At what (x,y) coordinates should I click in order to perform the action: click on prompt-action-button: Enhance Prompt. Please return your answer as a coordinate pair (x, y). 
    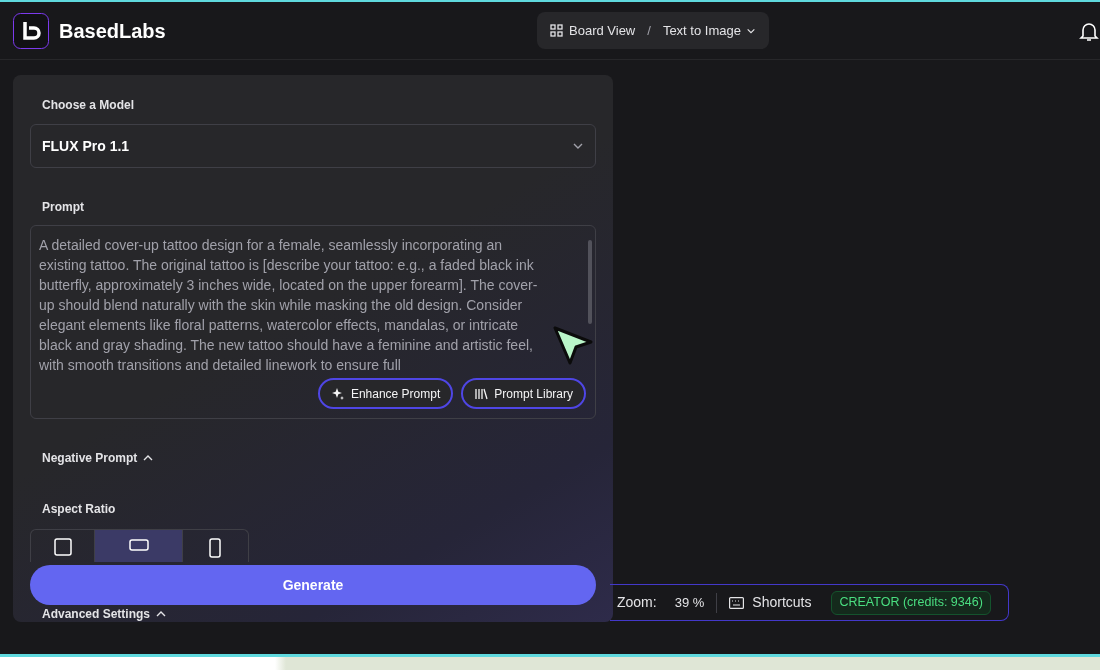
    Looking at the image, I should click on (385, 393).